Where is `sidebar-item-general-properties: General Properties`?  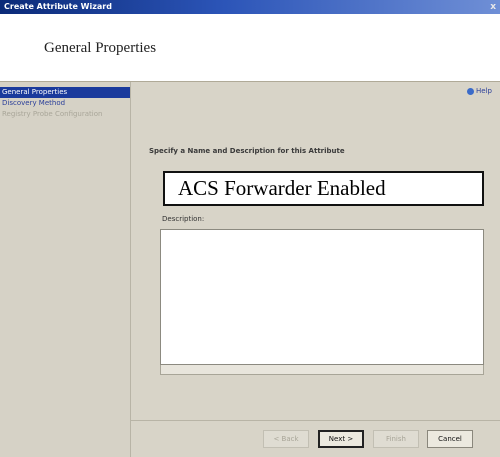 sidebar-item-general-properties: General Properties is located at coordinates (65, 92).